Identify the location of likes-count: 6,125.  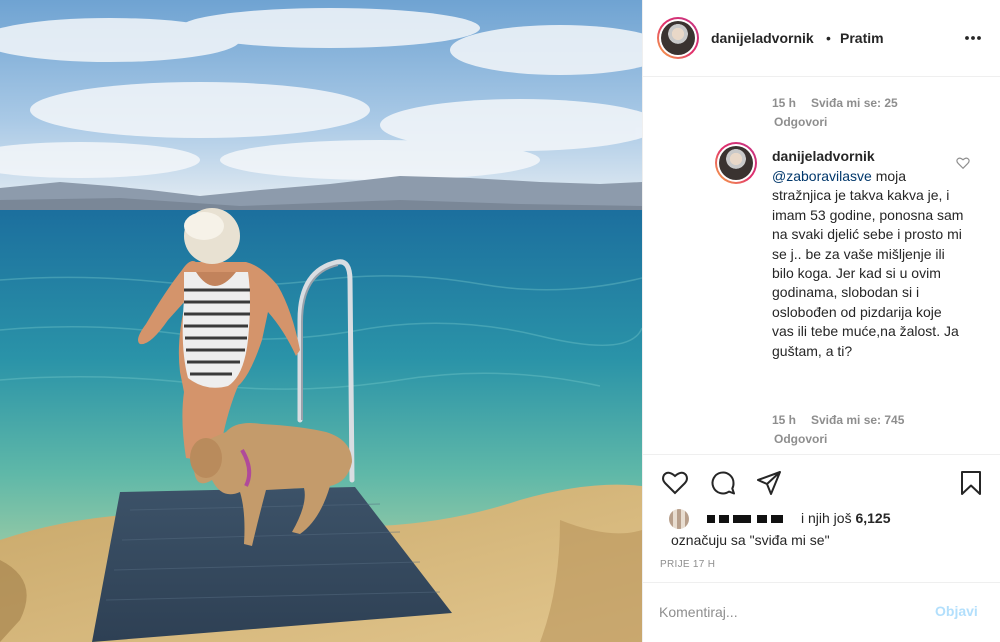
(872, 518).